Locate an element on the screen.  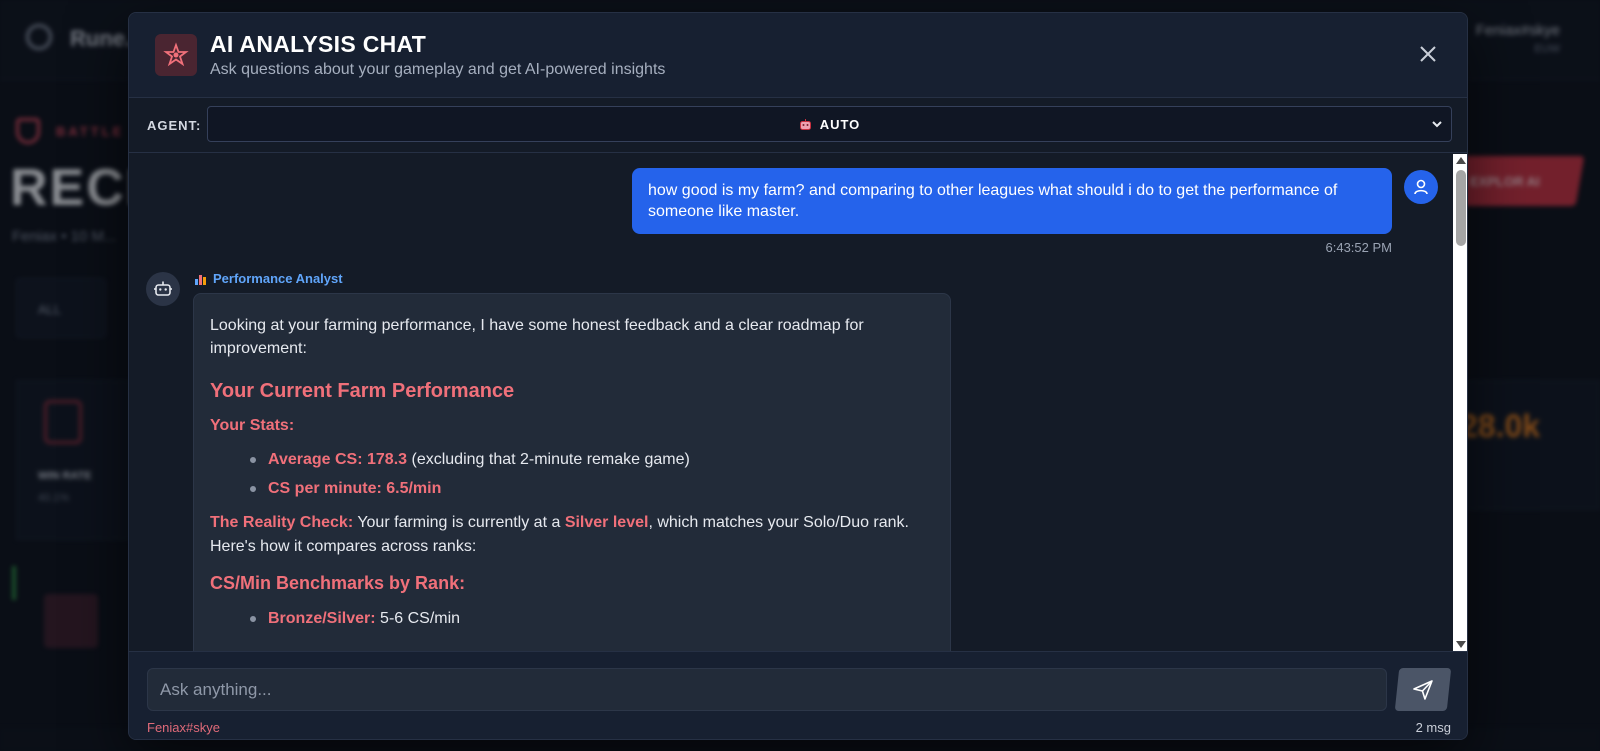
background-card-icon is located at coordinates (63, 422).